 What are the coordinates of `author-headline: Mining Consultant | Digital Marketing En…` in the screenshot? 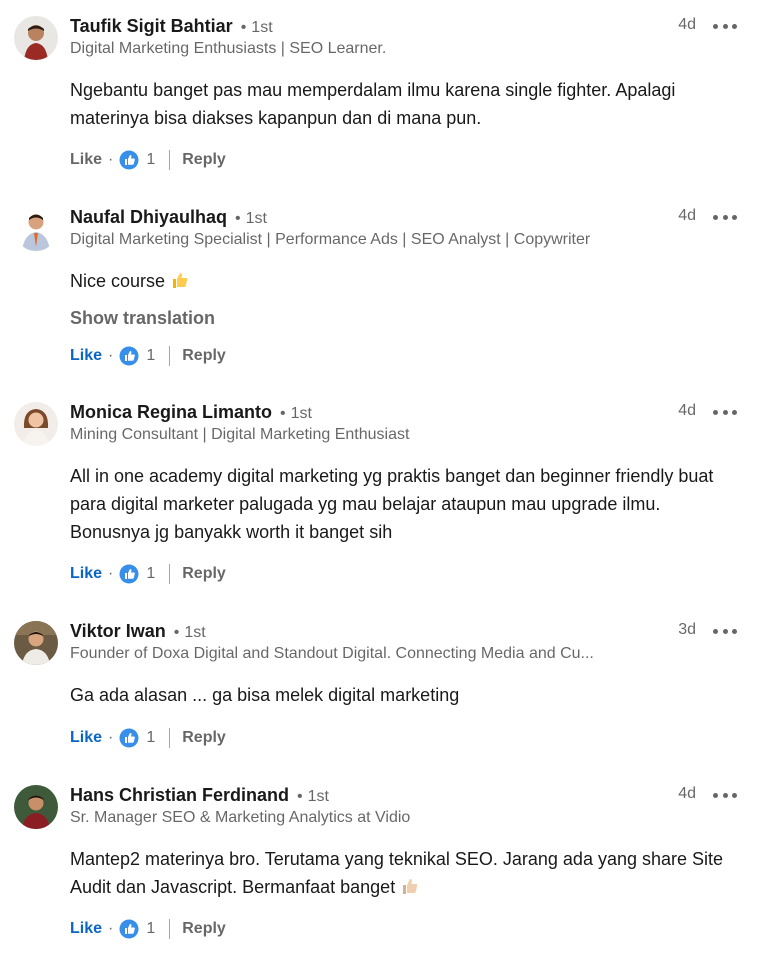 It's located at (240, 434).